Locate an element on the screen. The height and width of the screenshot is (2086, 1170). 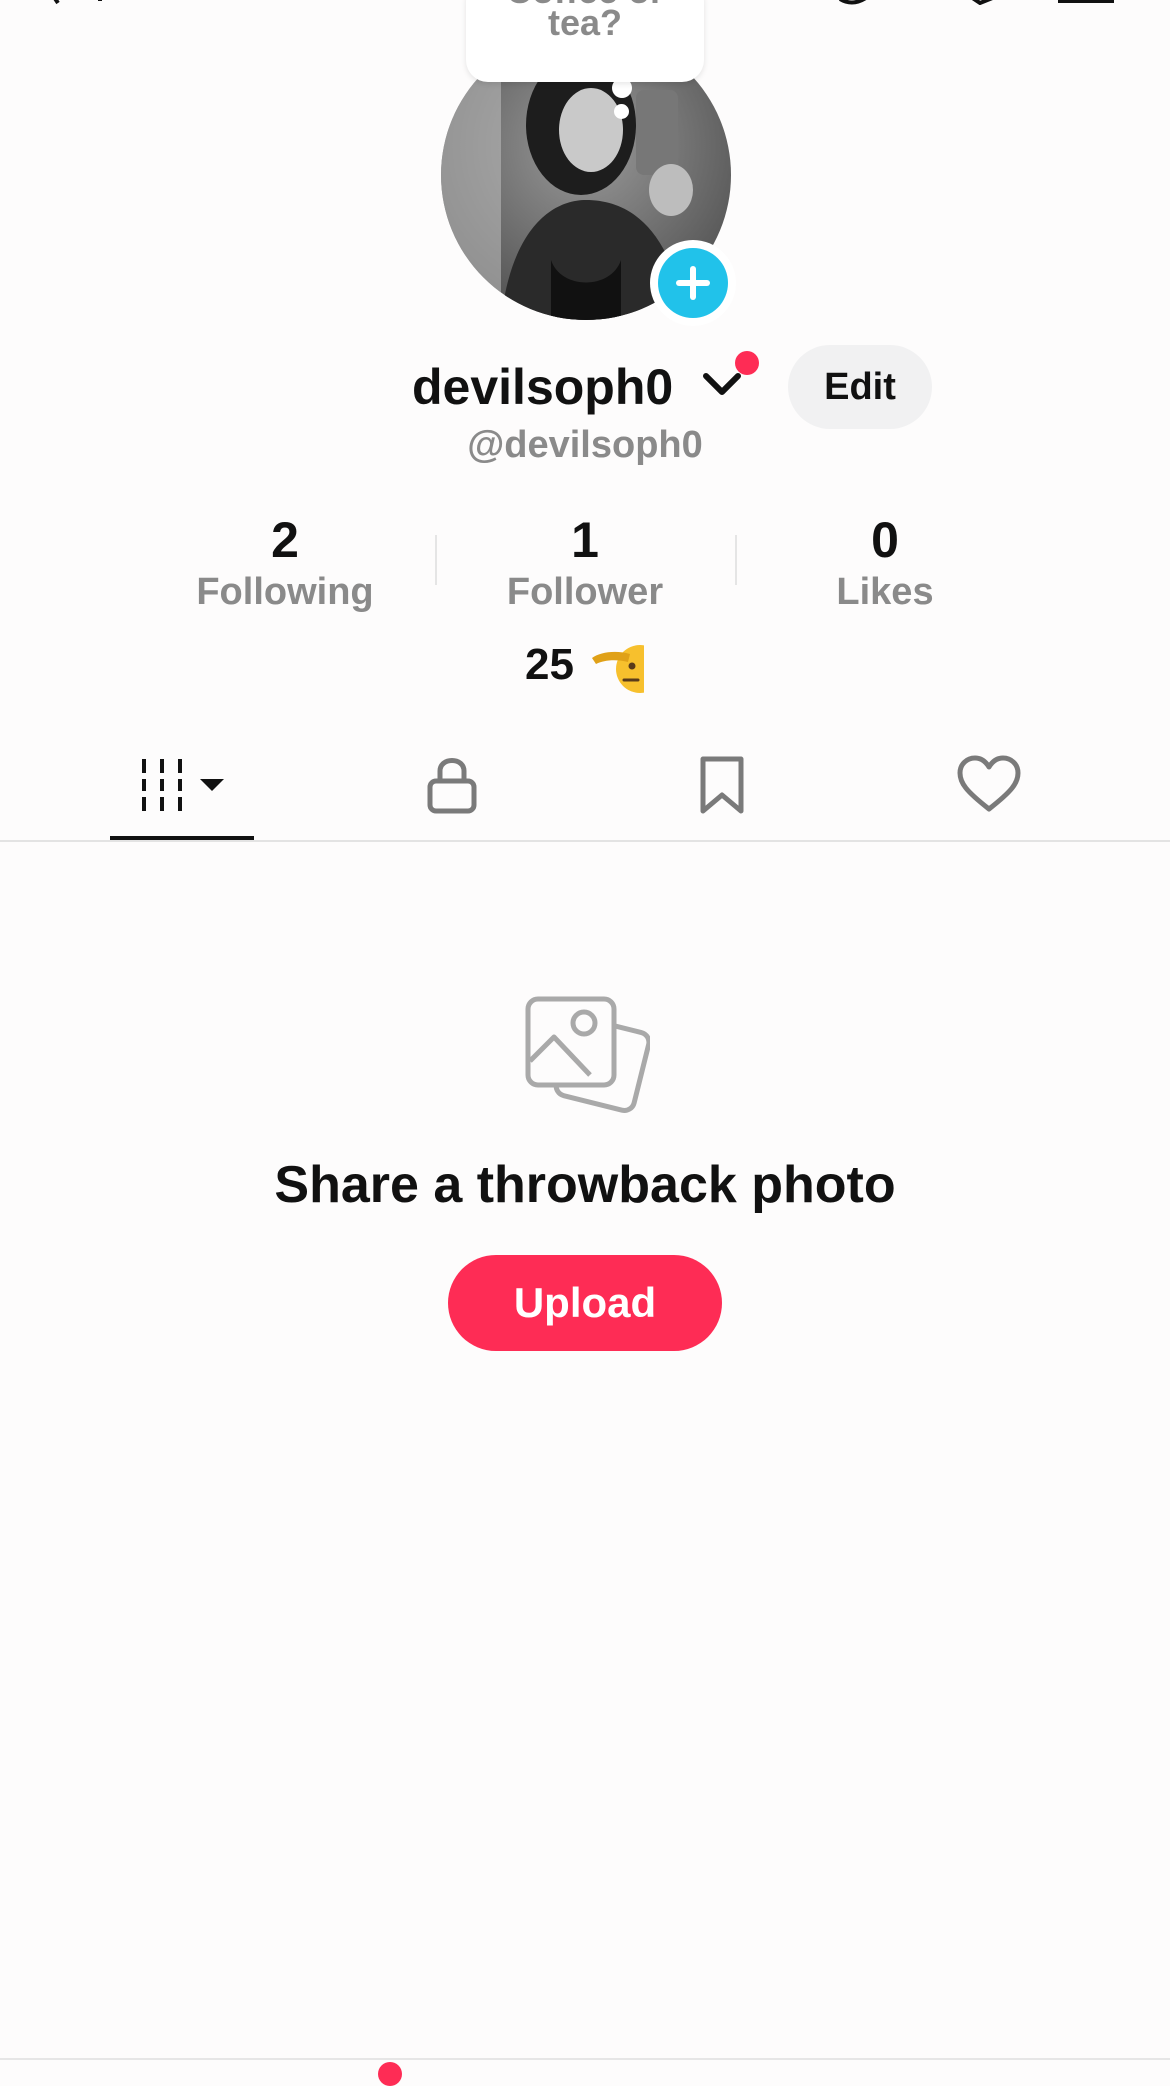
stat-label: Follower is located at coordinates (585, 592).